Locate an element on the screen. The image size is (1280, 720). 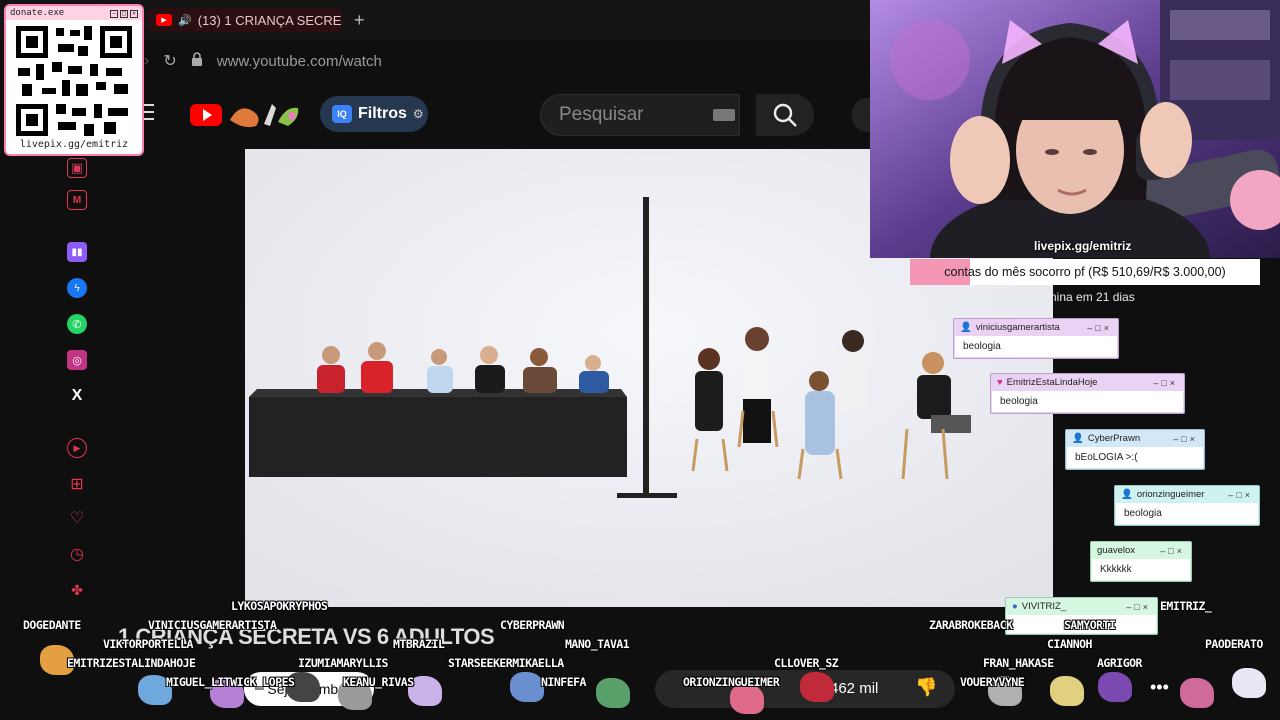
mail-icon: M is located at coordinates (77, 200).